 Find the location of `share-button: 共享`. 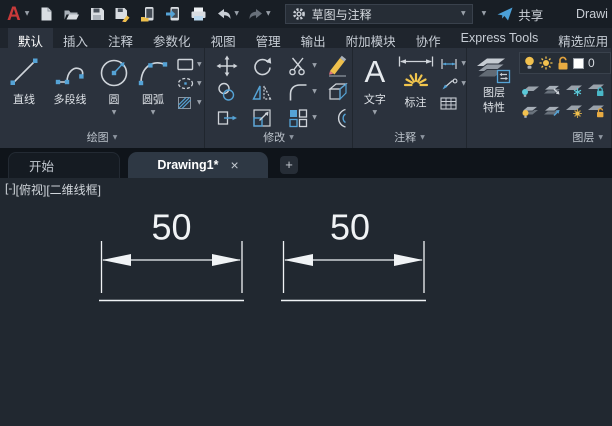

share-button: 共享 is located at coordinates (520, 14).